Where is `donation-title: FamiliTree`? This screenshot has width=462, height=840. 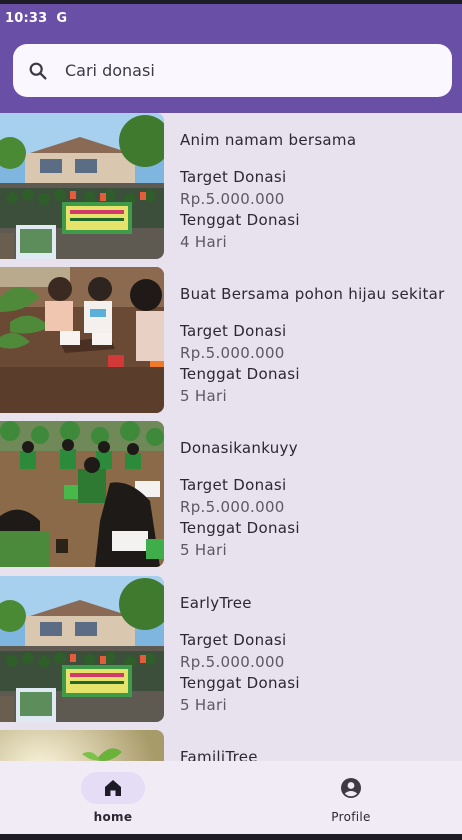
donation-title: FamiliTree is located at coordinates (219, 754).